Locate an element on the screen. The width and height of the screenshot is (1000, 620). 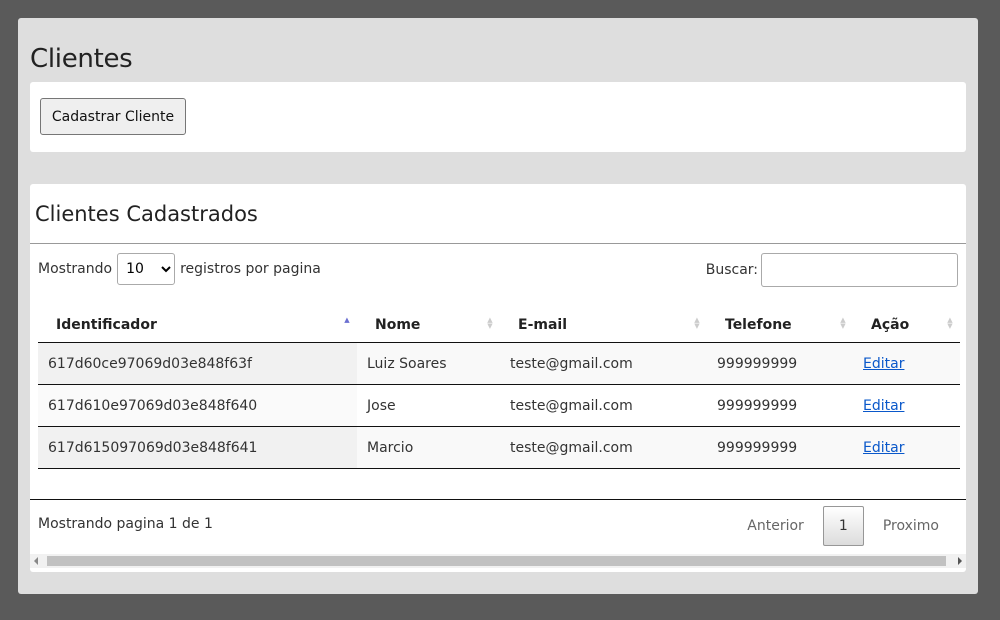
search-control: Buscar: is located at coordinates (832, 270).